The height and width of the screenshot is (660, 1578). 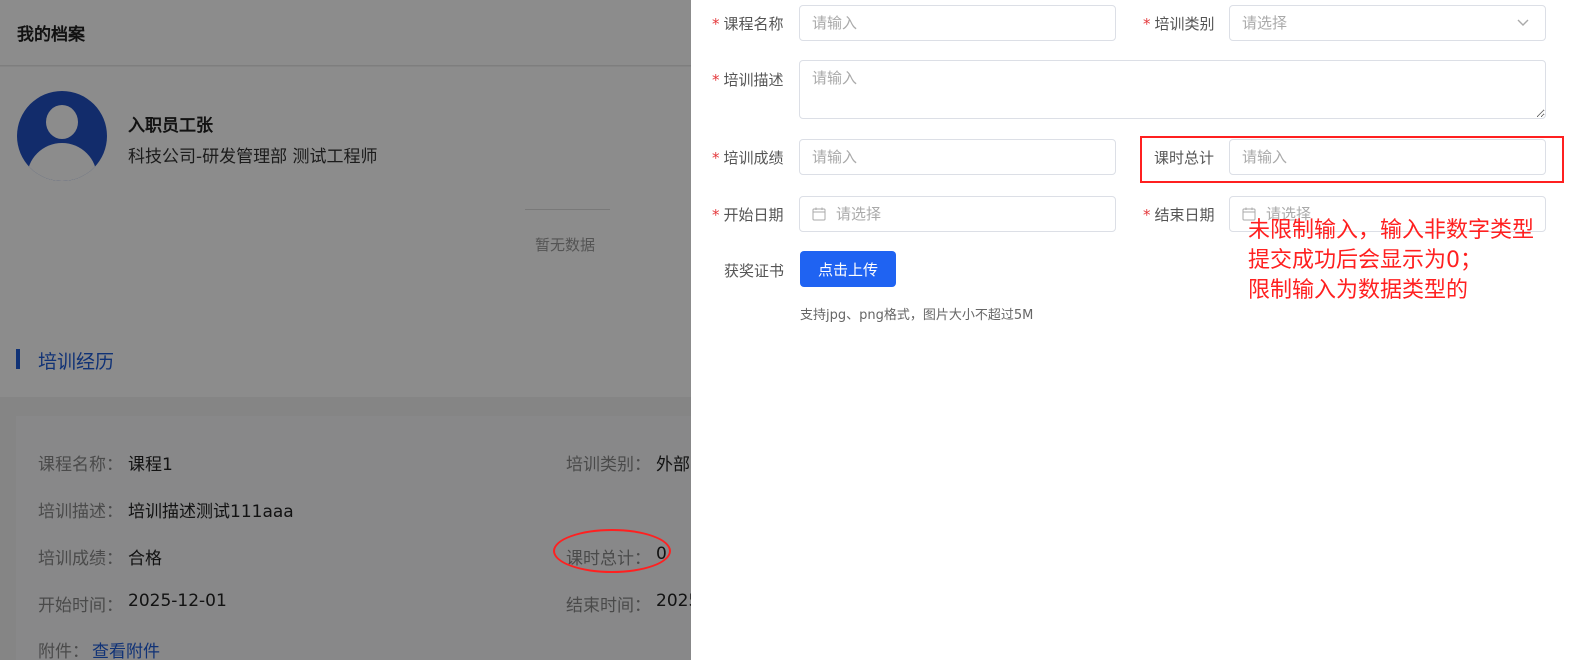 I want to click on course-name-input, so click(x=957, y=23).